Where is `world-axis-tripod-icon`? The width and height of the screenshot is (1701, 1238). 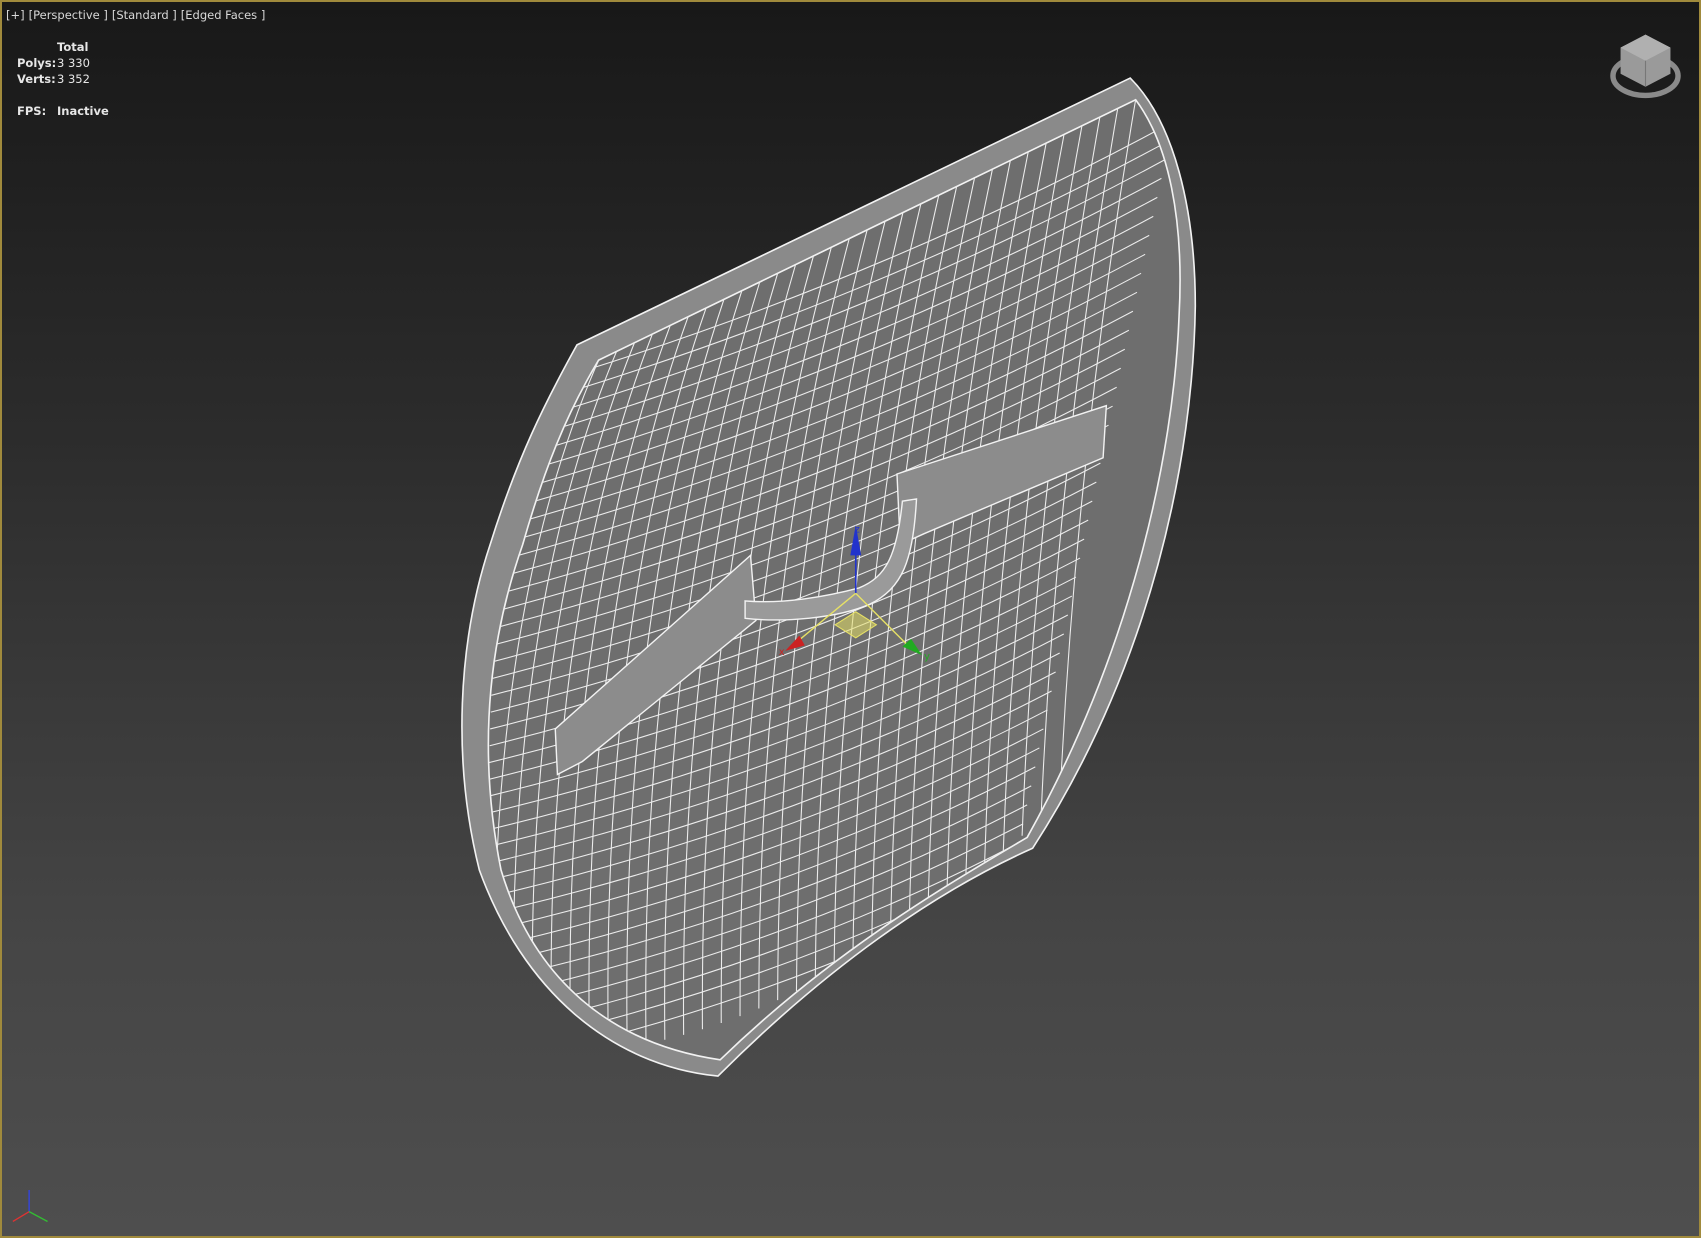 world-axis-tripod-icon is located at coordinates (30, 1206).